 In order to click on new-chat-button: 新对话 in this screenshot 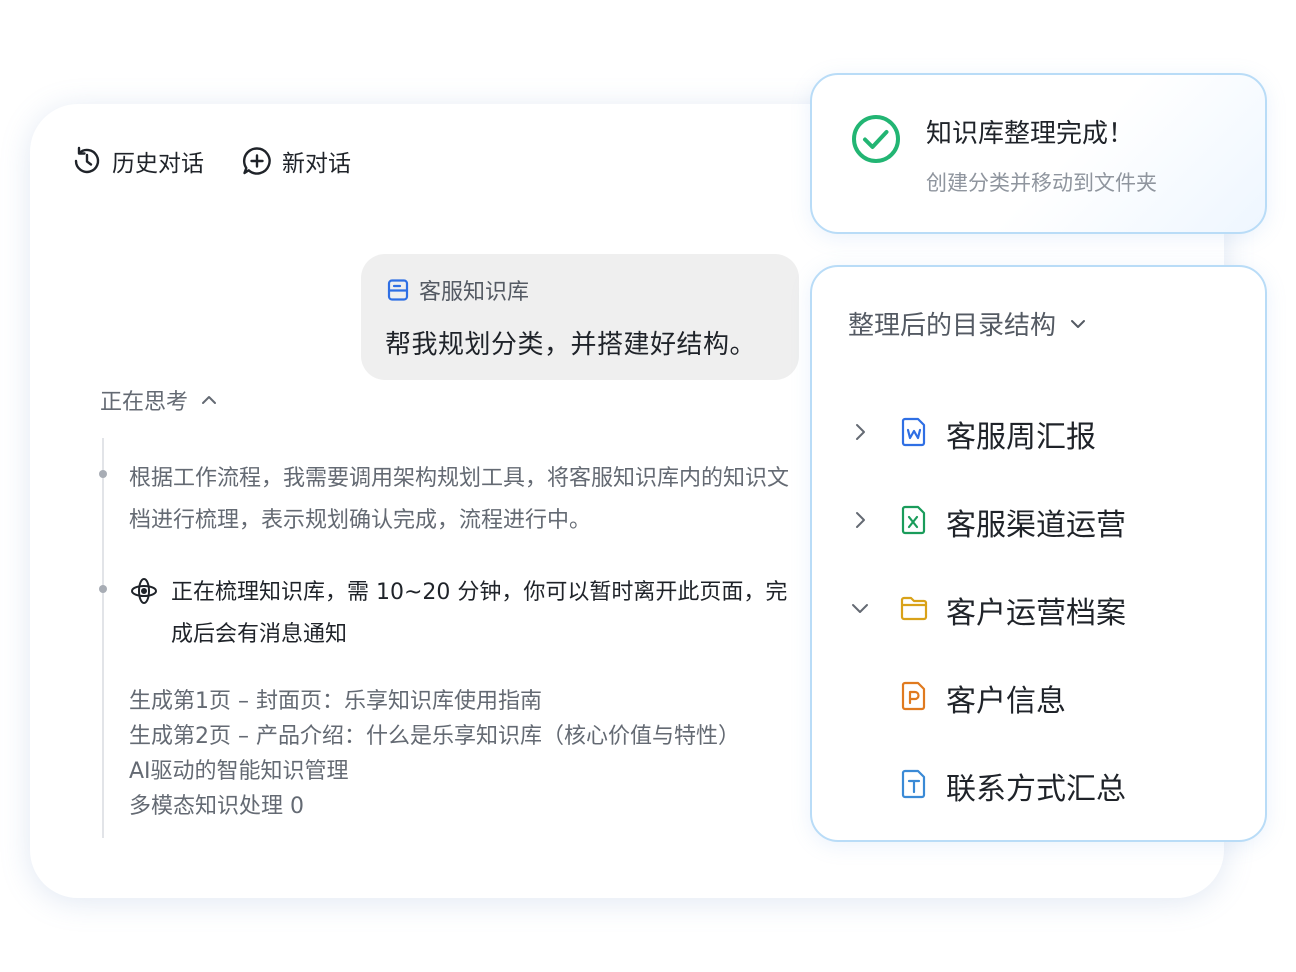, I will do `click(295, 161)`.